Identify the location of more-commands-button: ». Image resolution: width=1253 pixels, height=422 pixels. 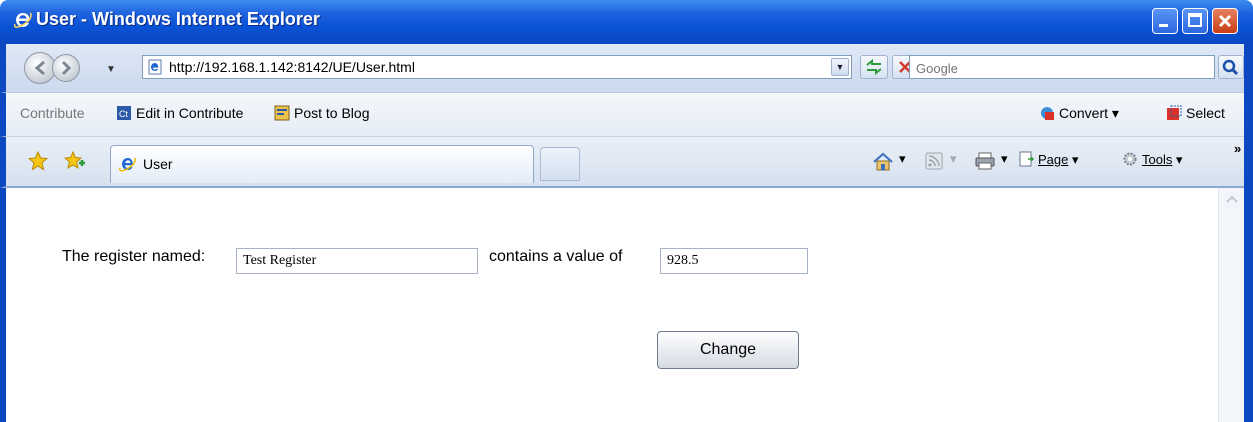
(1237, 148).